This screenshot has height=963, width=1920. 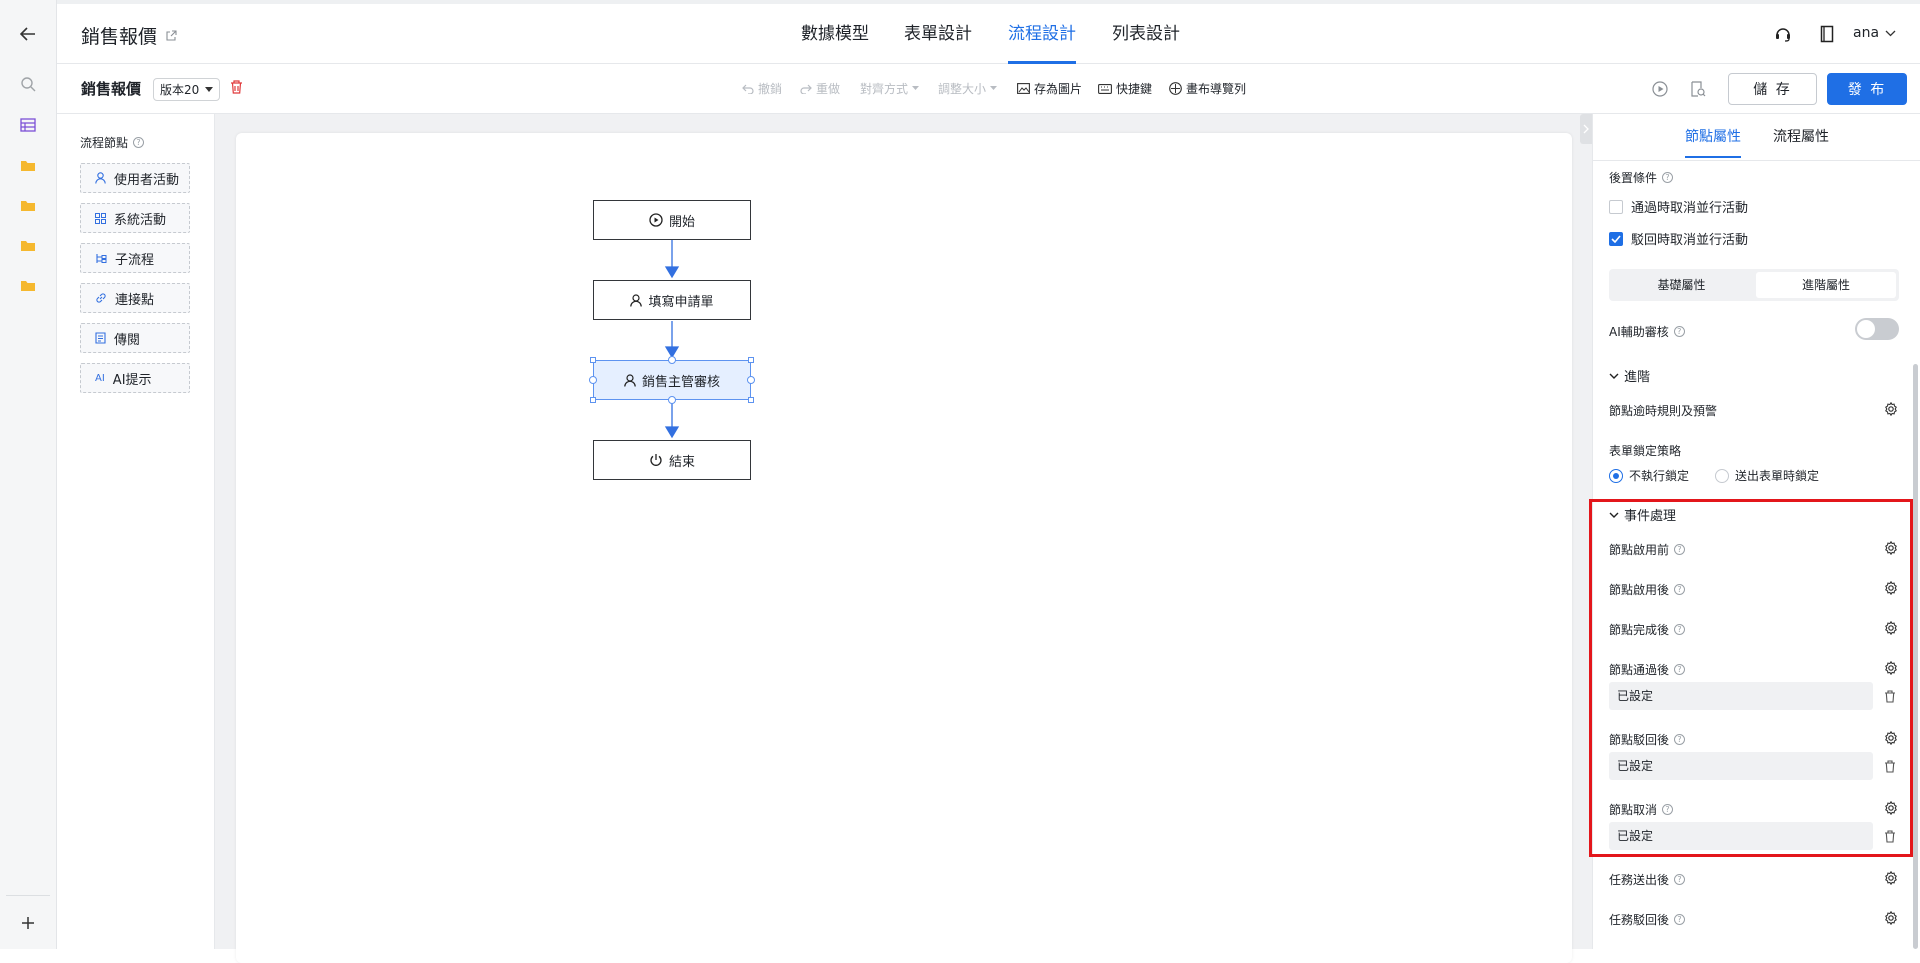 I want to click on preview-doc-icon, so click(x=1698, y=89).